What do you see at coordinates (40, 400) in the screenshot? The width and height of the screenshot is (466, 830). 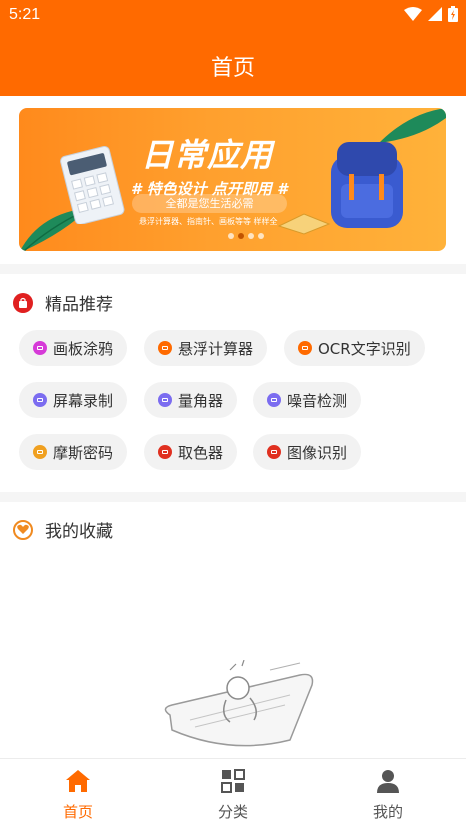 I see `screen-record-icon` at bounding box center [40, 400].